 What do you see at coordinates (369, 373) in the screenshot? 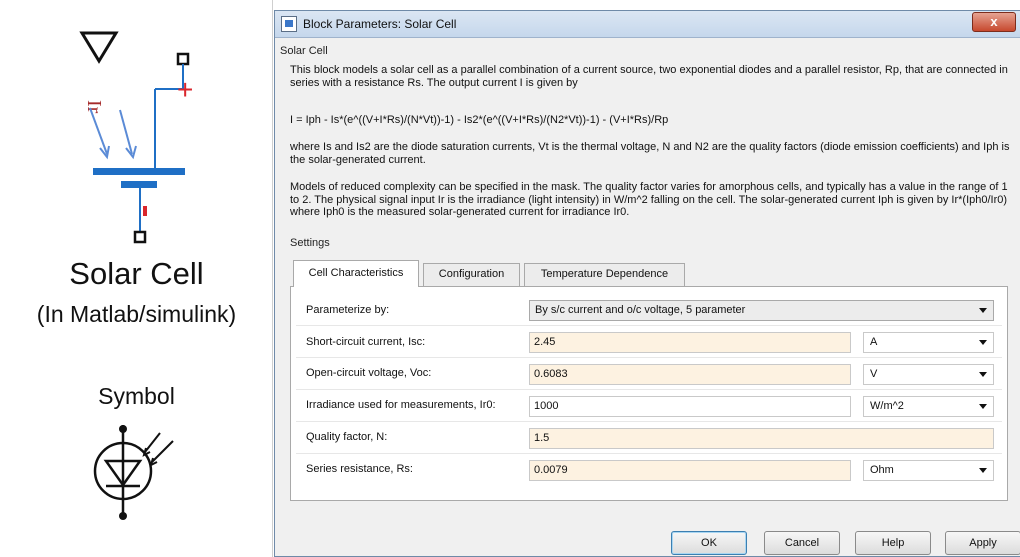
I see `voc-label: Open-circuit voltage, Voc:` at bounding box center [369, 373].